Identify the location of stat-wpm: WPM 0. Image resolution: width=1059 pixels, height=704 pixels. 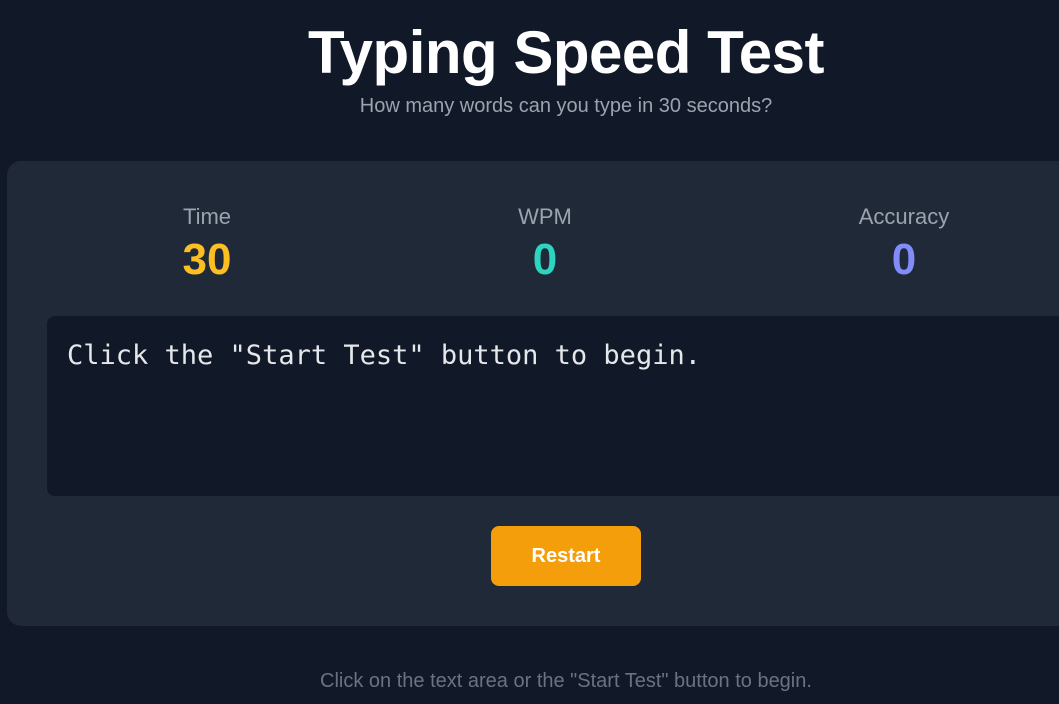
(545, 245).